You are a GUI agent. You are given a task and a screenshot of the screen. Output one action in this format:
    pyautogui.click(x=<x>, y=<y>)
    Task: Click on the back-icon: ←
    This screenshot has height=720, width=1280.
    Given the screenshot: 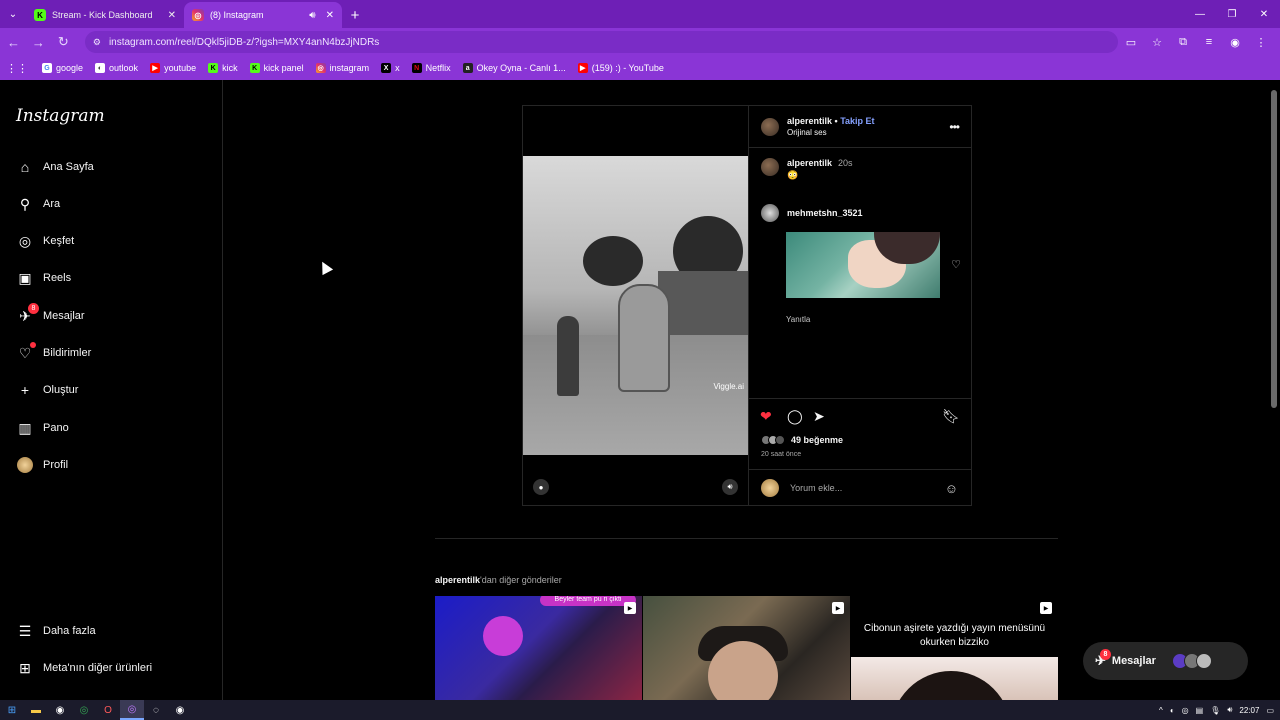 What is the action you would take?
    pyautogui.click(x=13, y=42)
    